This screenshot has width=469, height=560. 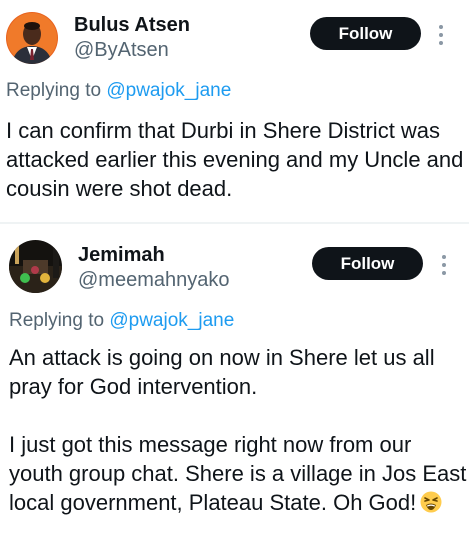 What do you see at coordinates (431, 505) in the screenshot?
I see `tired-face-emoji-icon` at bounding box center [431, 505].